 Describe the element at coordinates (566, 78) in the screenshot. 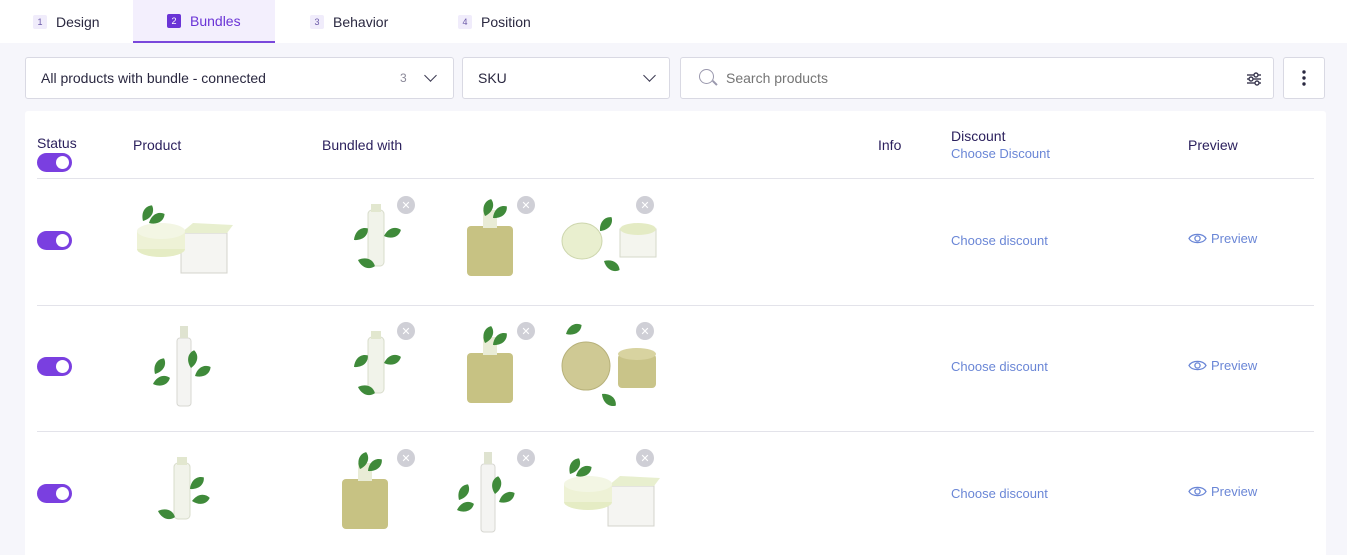

I see `sku-select: SKU` at that location.